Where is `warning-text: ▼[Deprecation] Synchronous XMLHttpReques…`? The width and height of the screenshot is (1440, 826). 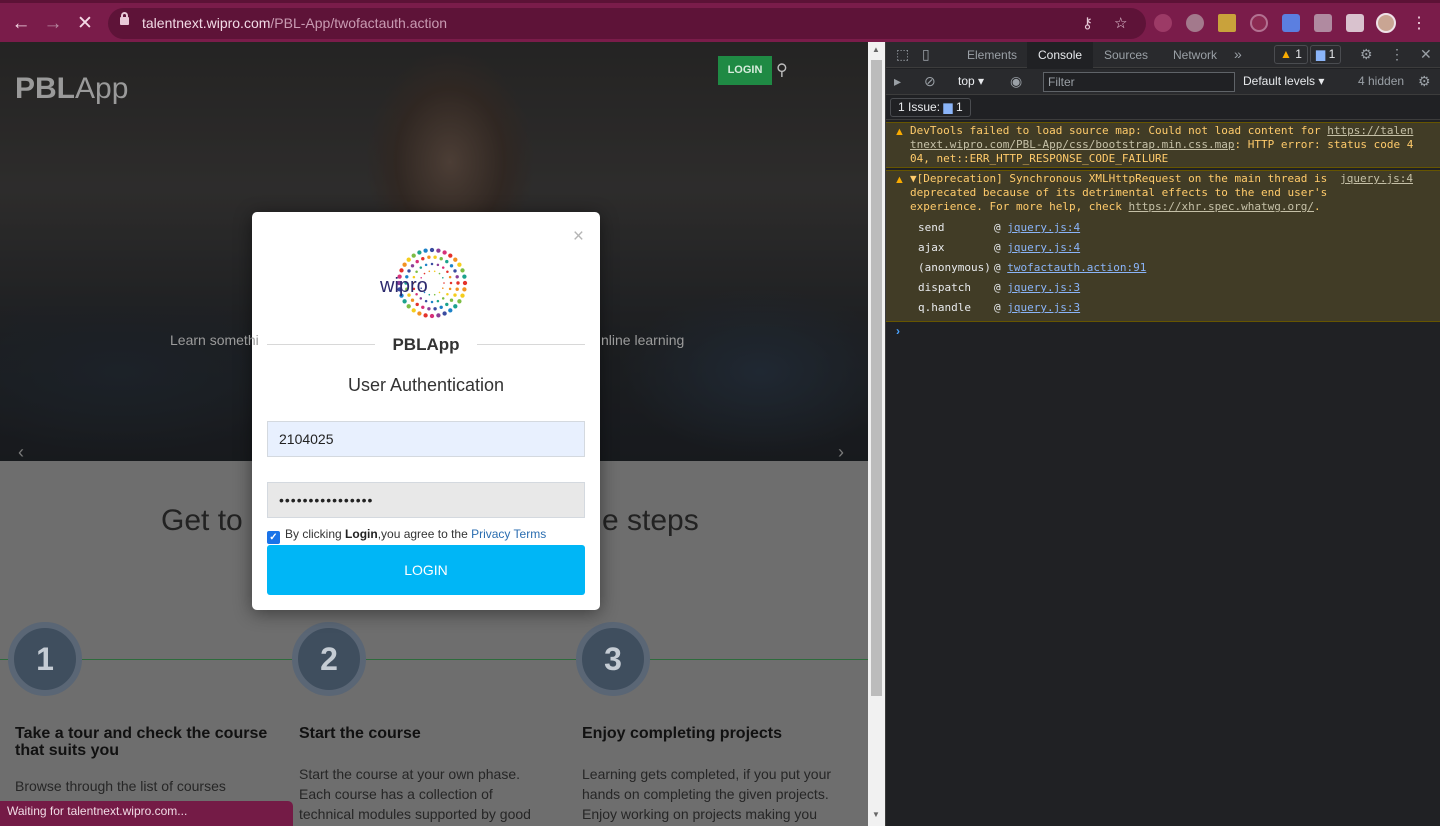 warning-text: ▼[Deprecation] Synchronous XMLHttpReques… is located at coordinates (1120, 193).